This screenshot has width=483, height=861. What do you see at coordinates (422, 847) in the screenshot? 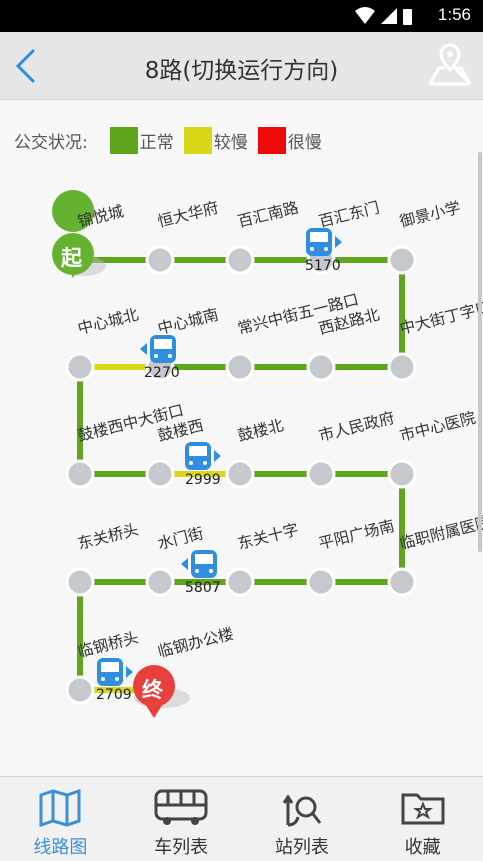
I see `nav-label: 收藏` at bounding box center [422, 847].